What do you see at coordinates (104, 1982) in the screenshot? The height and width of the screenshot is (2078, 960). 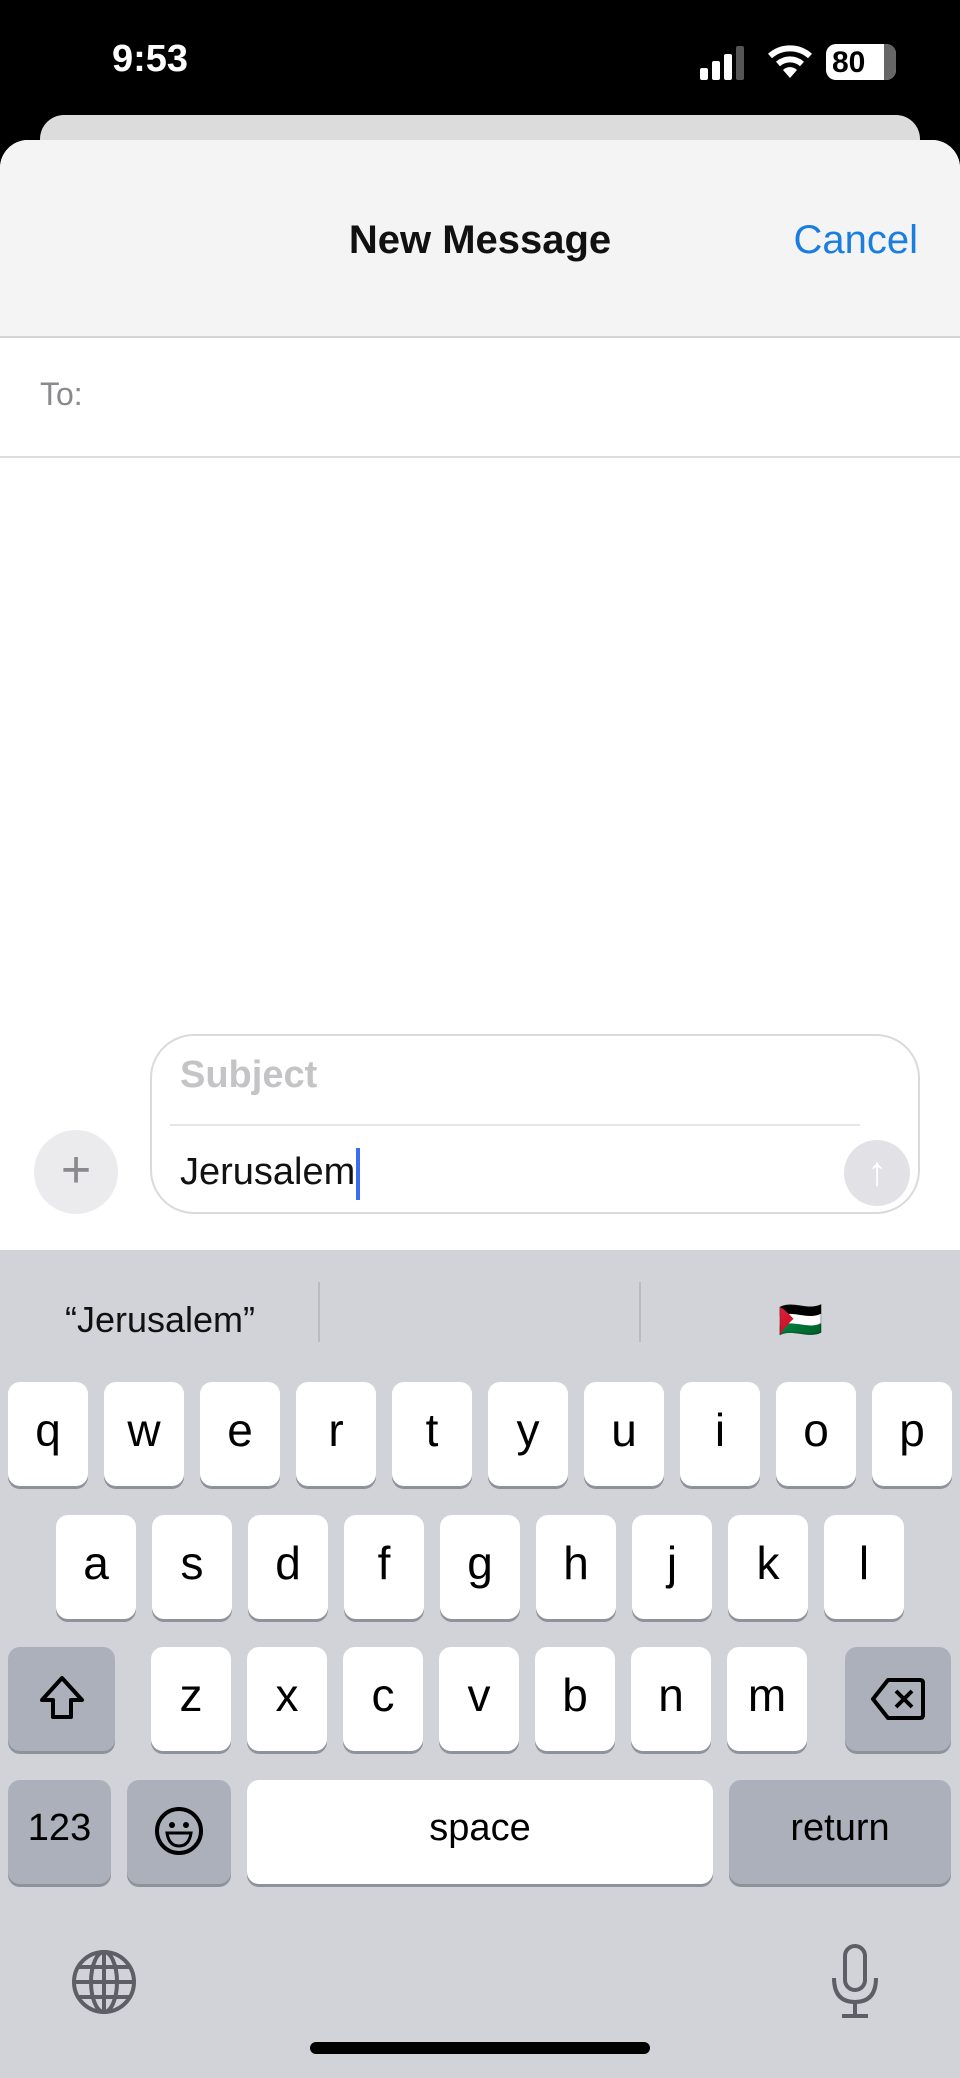 I see `globe-icon` at bounding box center [104, 1982].